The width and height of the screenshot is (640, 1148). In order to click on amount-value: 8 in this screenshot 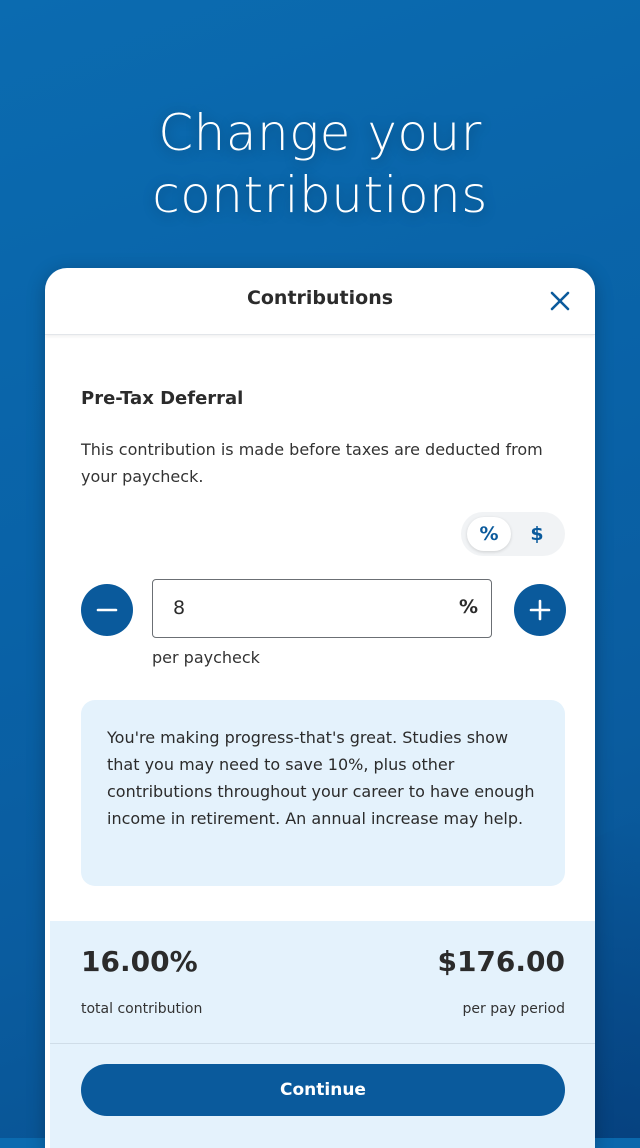, I will do `click(179, 608)`.